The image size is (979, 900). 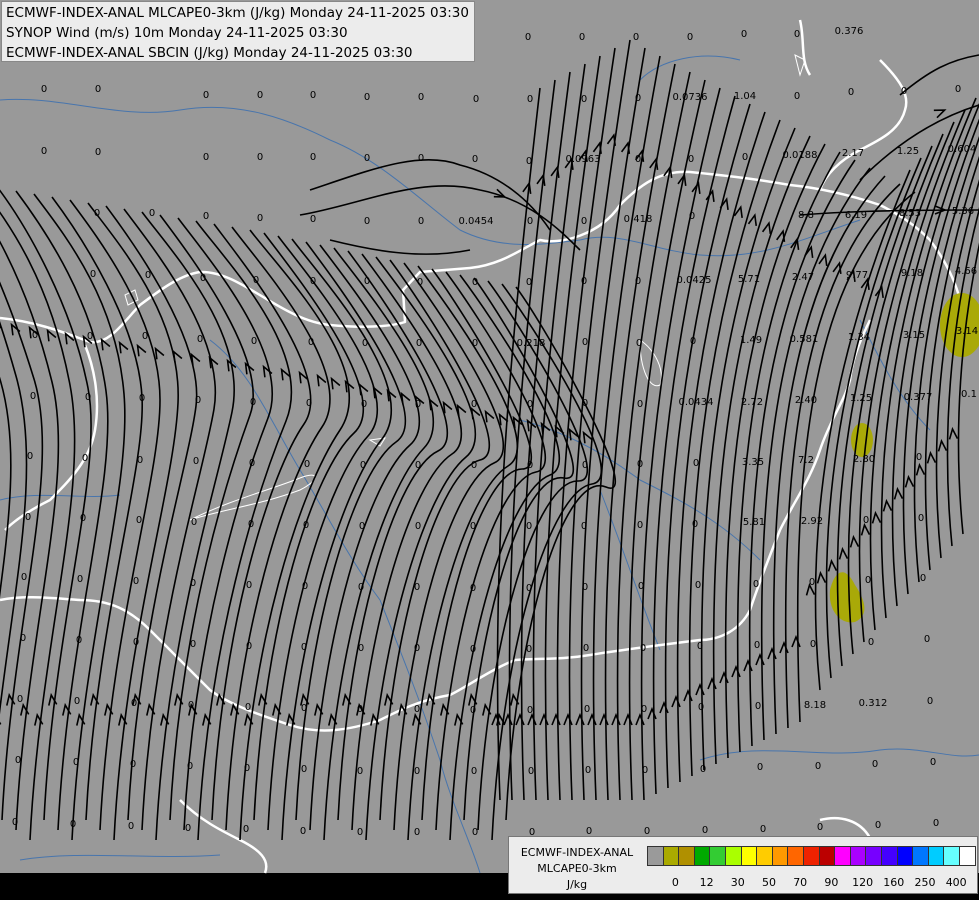 What do you see at coordinates (638, 219) in the screenshot?
I see `cin-value: 0.418` at bounding box center [638, 219].